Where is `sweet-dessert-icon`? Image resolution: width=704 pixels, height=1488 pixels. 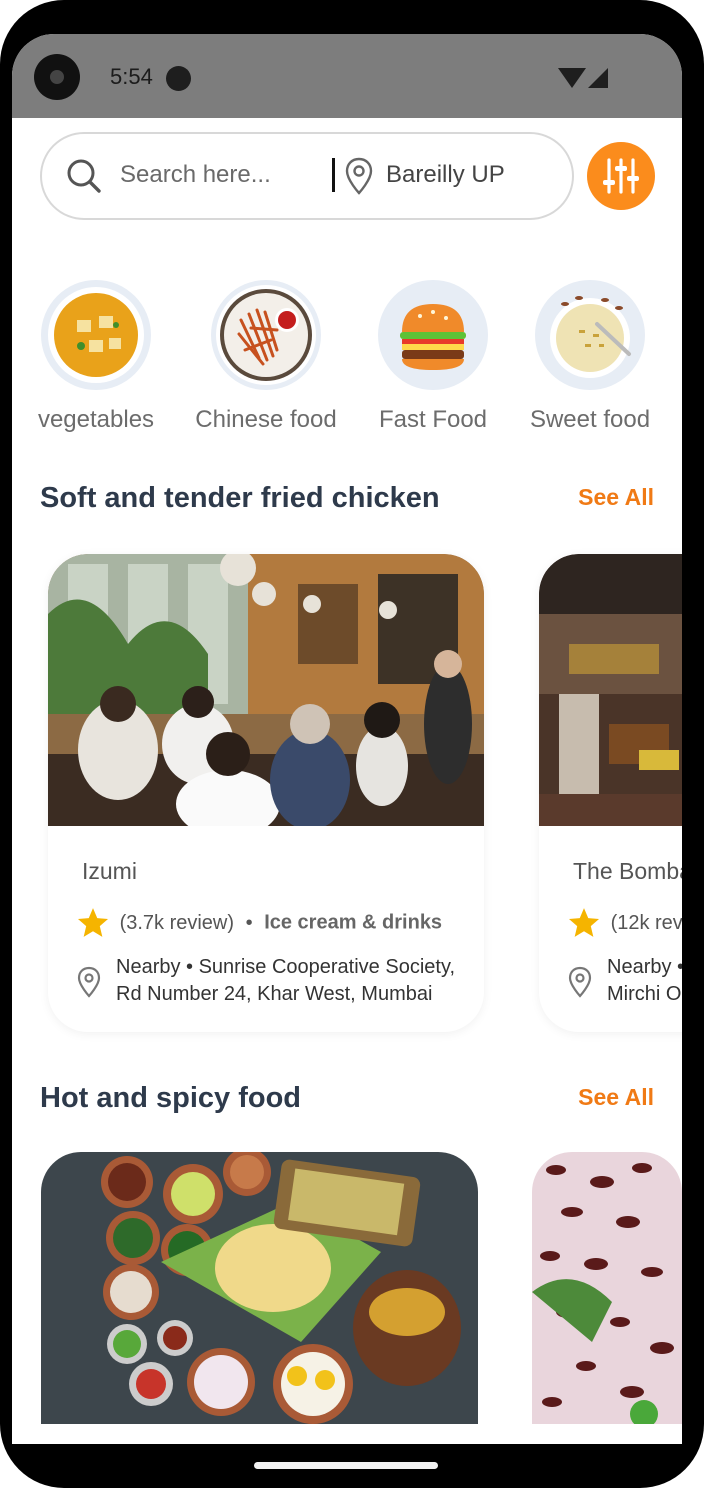 sweet-dessert-icon is located at coordinates (590, 335).